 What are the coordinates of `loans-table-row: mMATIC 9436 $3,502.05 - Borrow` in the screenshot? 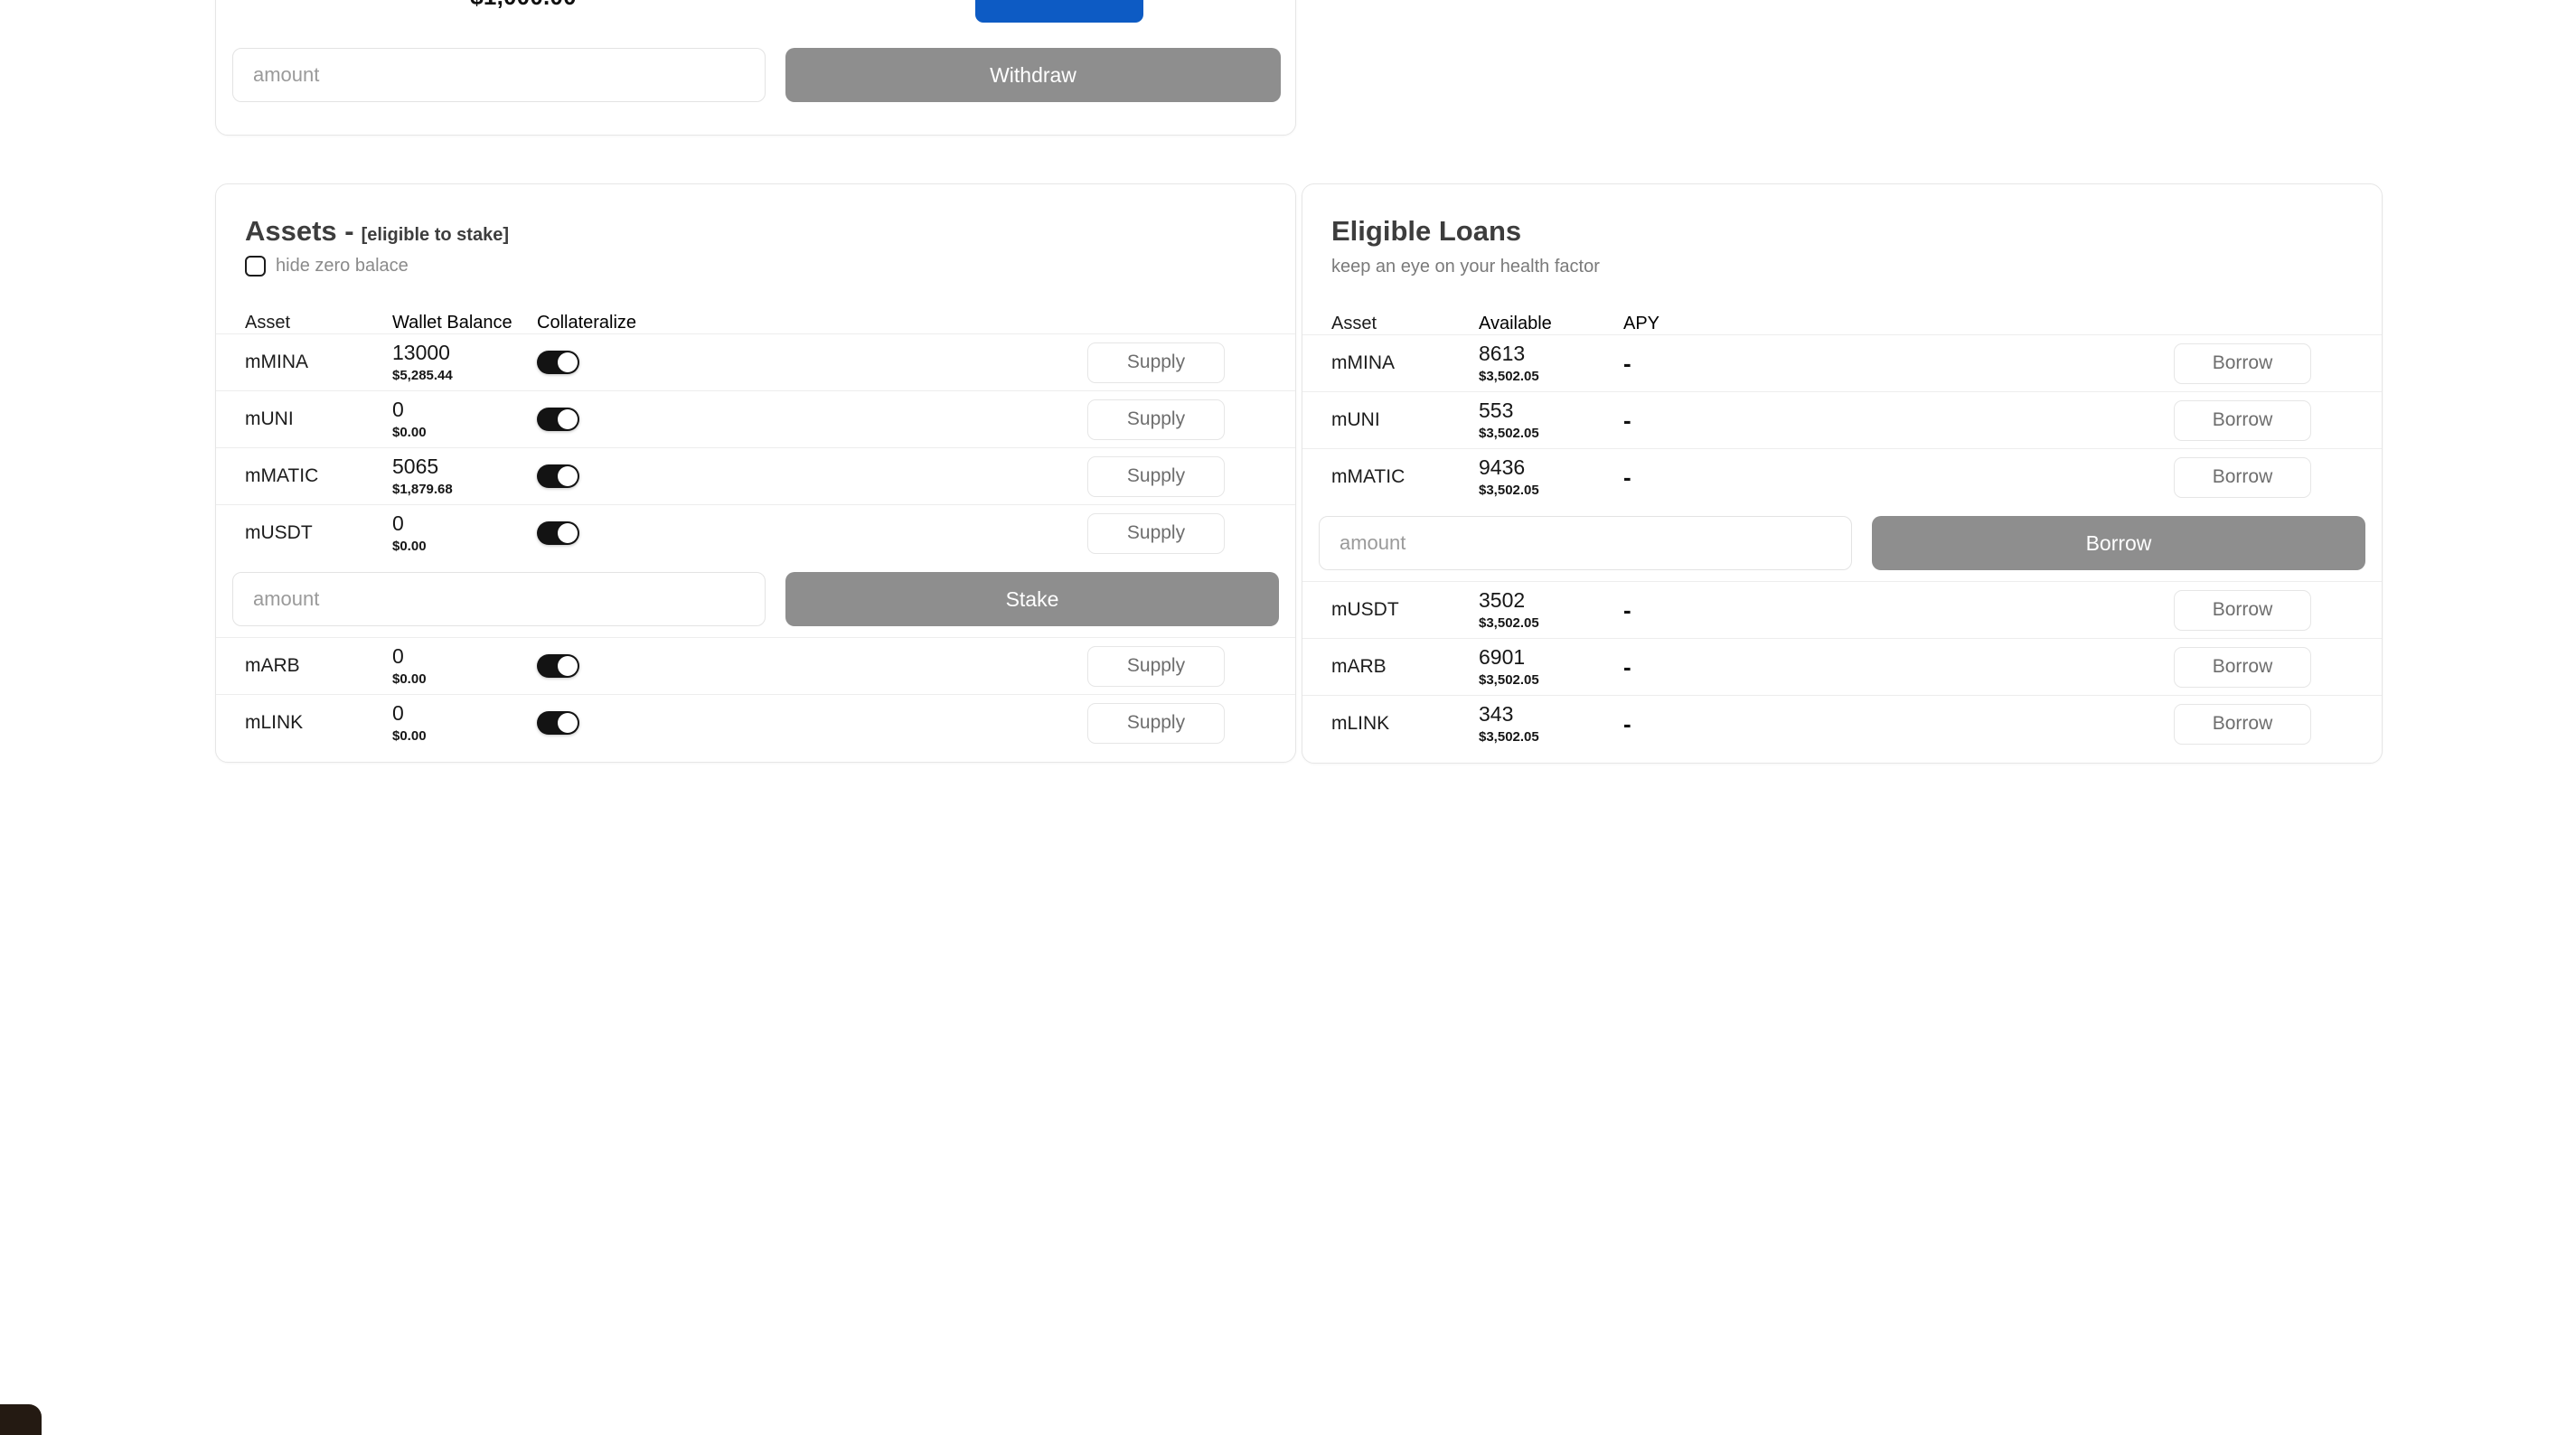 It's located at (1842, 476).